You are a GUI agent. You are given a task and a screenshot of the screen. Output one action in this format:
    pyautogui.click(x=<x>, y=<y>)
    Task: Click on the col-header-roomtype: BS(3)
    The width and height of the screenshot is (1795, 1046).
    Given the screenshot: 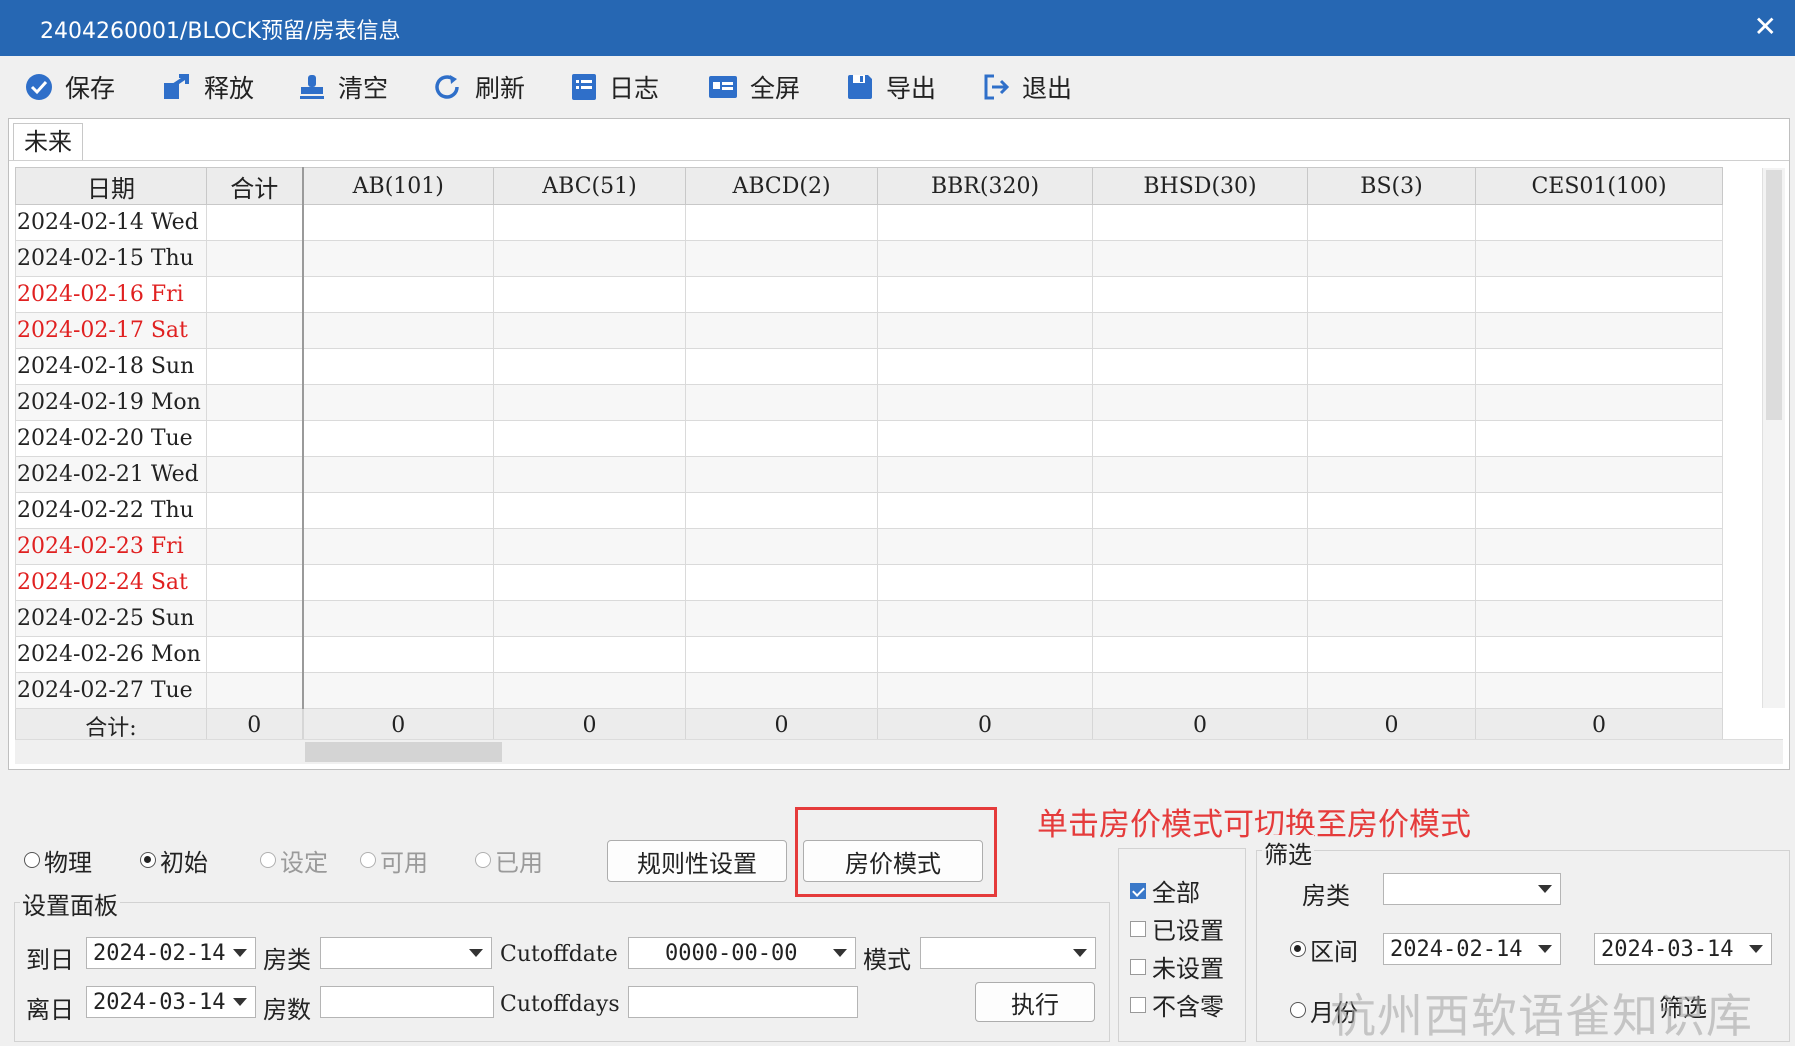 What is the action you would take?
    pyautogui.click(x=1391, y=186)
    